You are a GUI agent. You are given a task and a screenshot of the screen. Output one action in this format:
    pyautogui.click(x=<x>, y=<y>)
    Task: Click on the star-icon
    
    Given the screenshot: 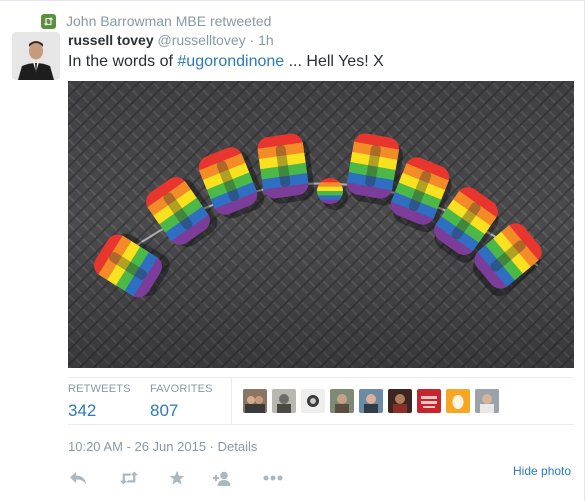 What is the action you would take?
    pyautogui.click(x=177, y=478)
    